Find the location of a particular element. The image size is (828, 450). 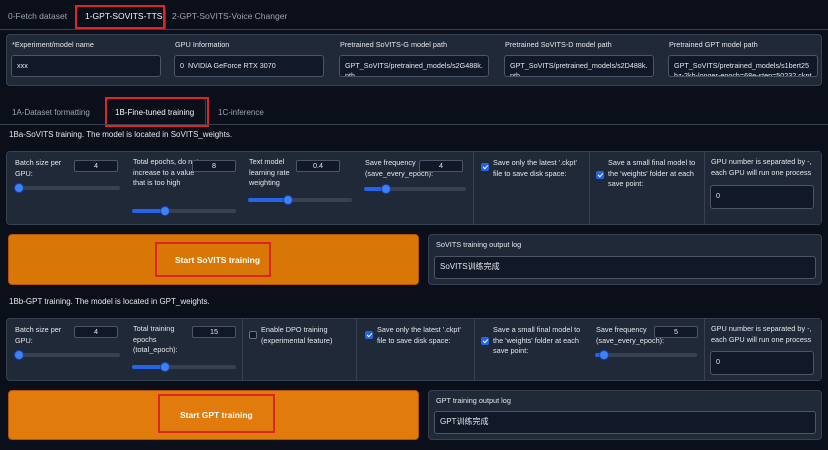

gpt-batch-number: 4 is located at coordinates (96, 332).